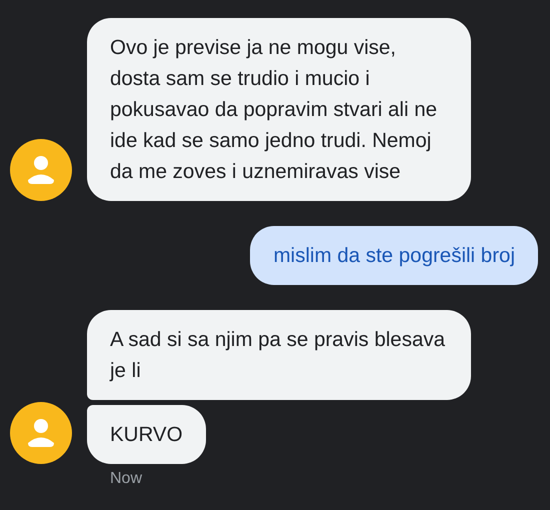  What do you see at coordinates (279, 355) in the screenshot?
I see `message-bubble: A sad si sa njim pa se pravis blesava je li` at bounding box center [279, 355].